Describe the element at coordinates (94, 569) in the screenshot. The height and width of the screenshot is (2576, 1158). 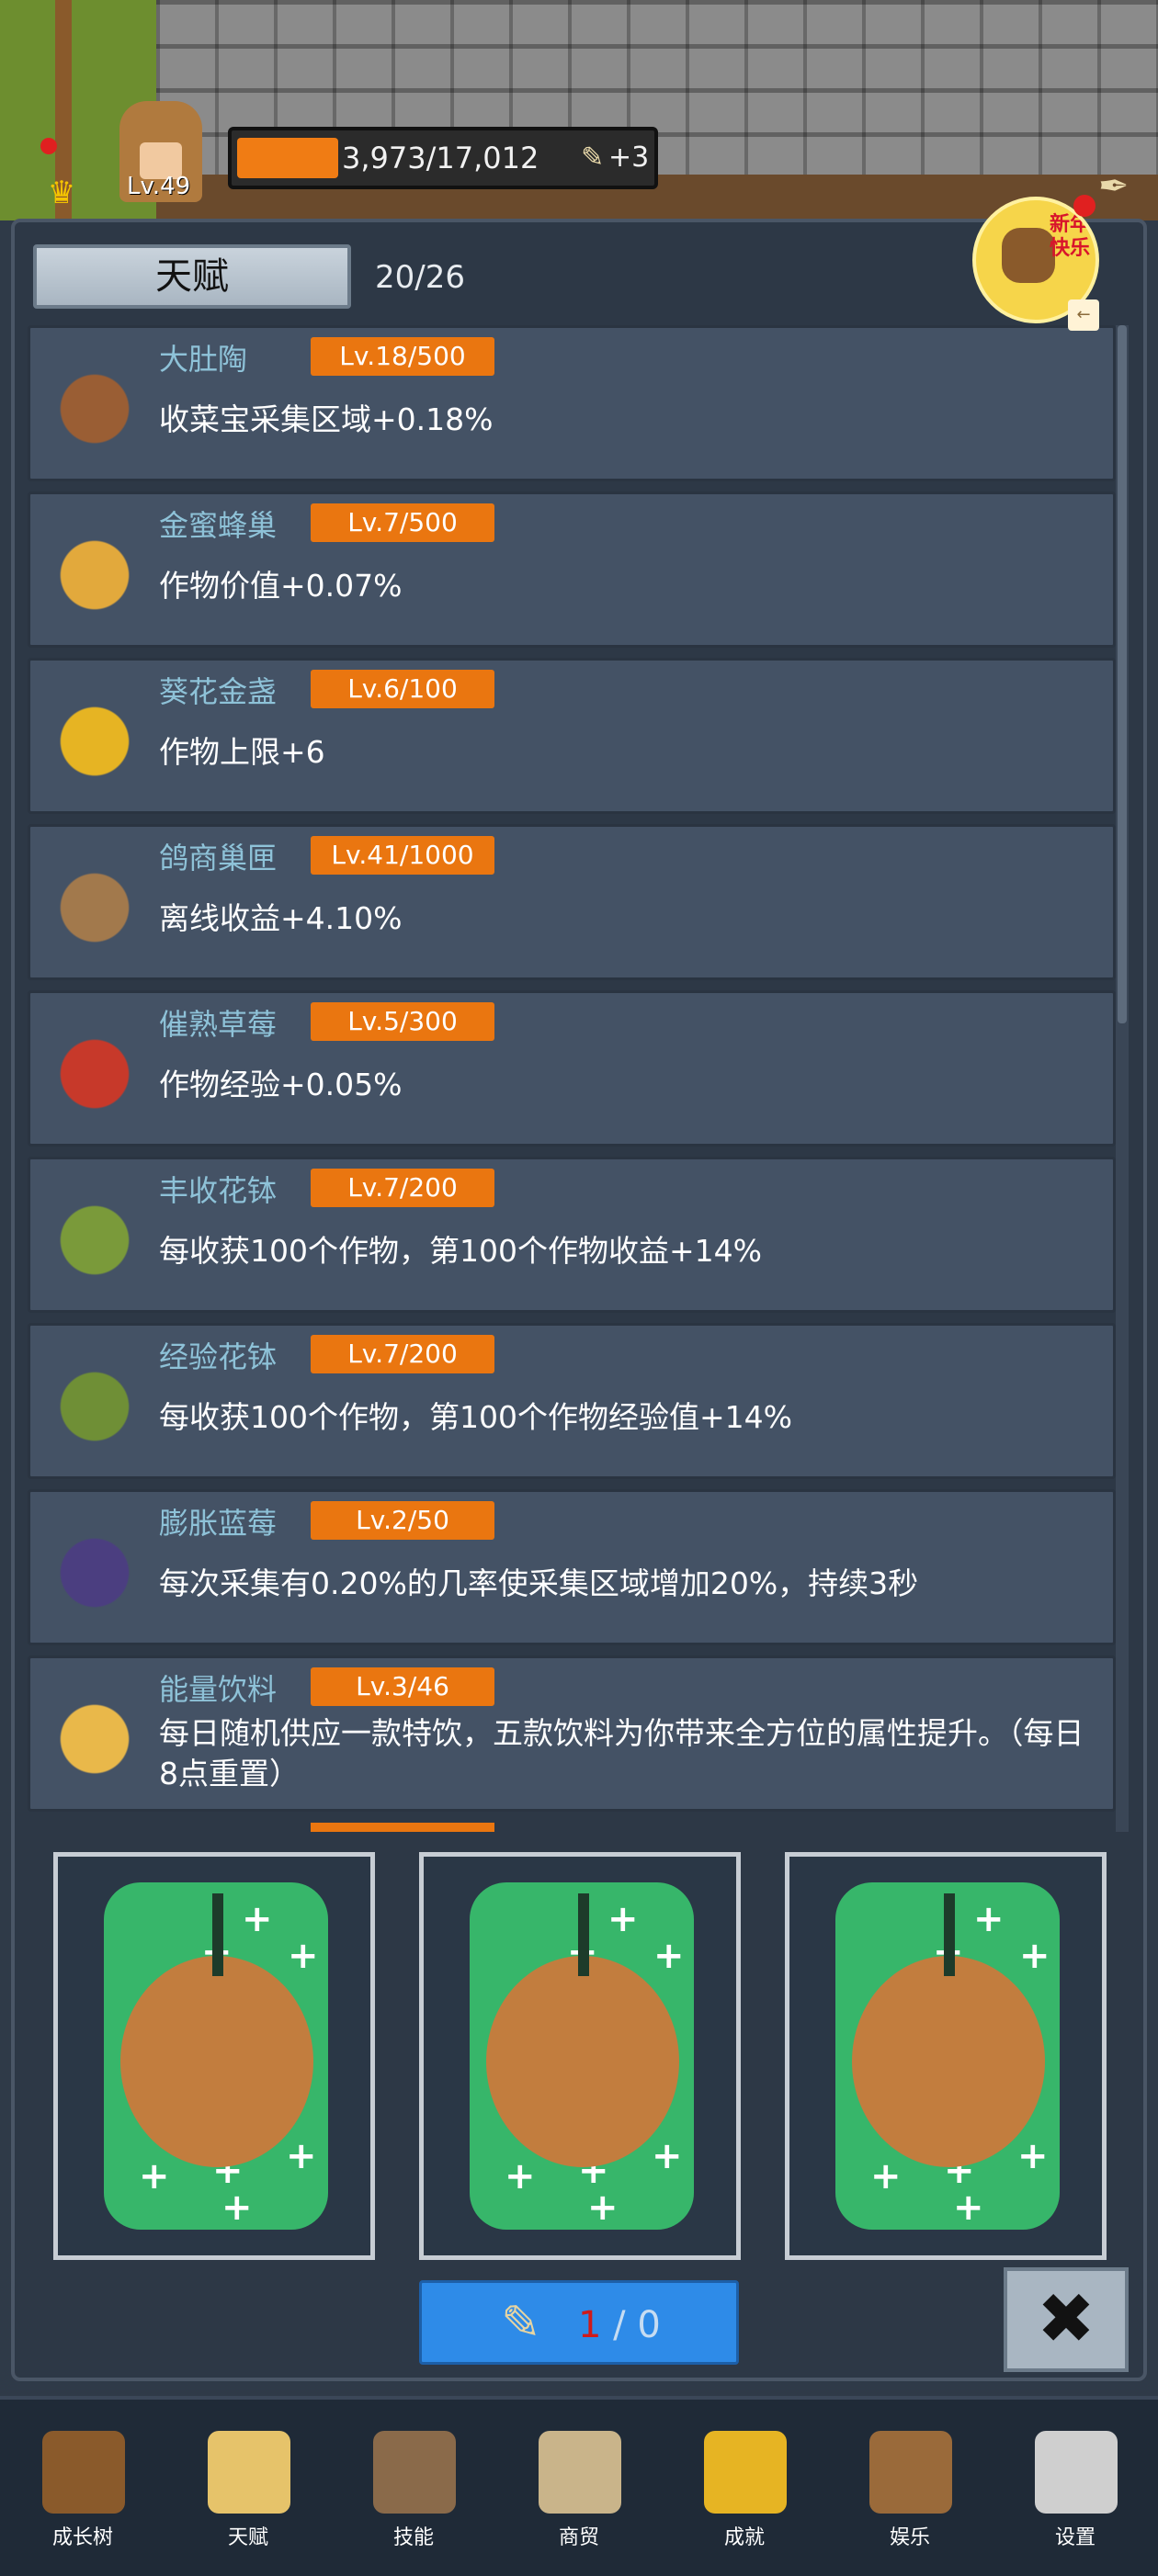
I see `honeycomb-icon` at that location.